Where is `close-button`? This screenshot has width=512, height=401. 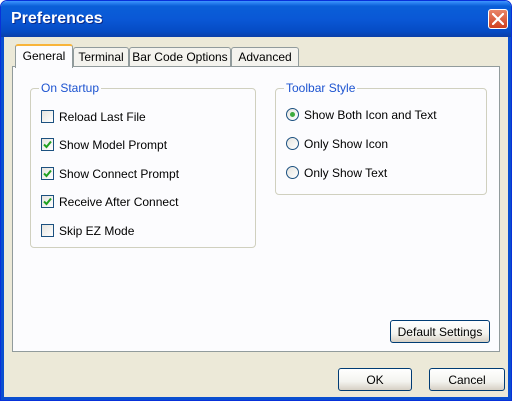 close-button is located at coordinates (498, 19).